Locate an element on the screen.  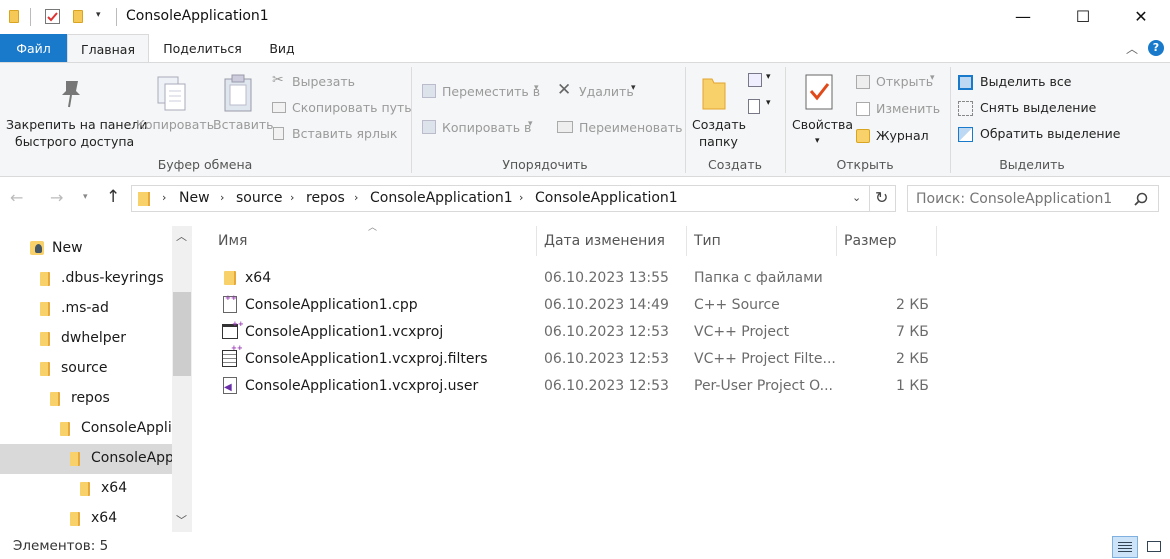
copy-path-icon is located at coordinates (279, 107).